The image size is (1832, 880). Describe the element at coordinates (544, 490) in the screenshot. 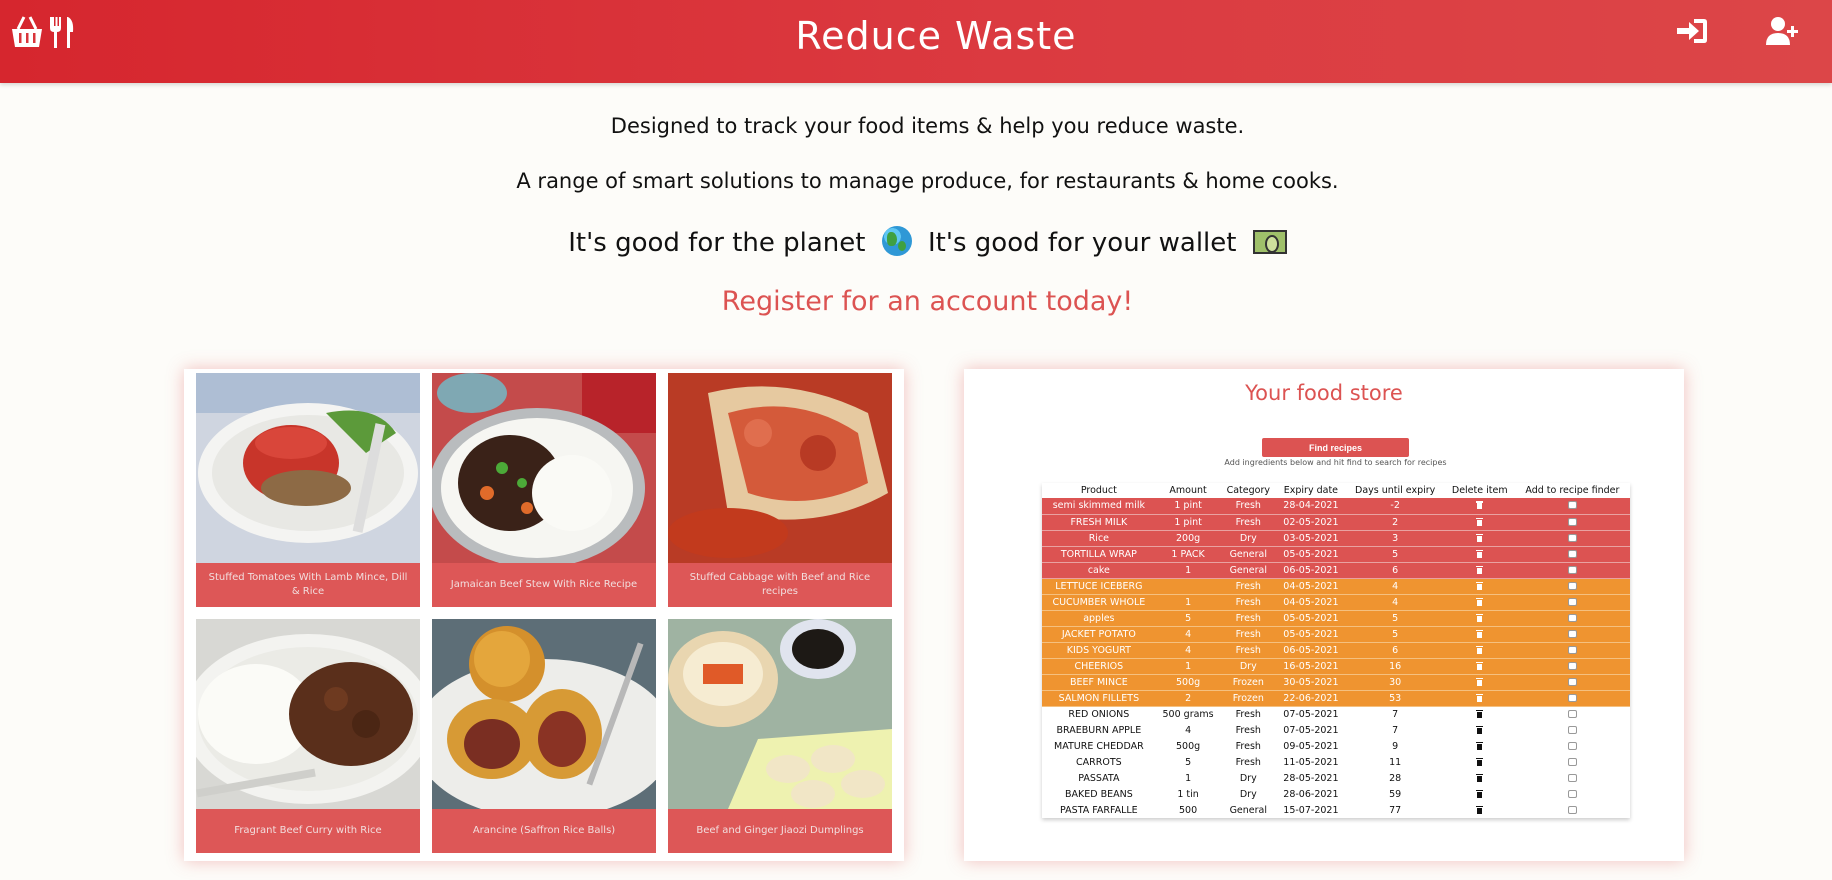

I see `recipe-card: Jamaican Beef Stew With Rice Recipe` at that location.